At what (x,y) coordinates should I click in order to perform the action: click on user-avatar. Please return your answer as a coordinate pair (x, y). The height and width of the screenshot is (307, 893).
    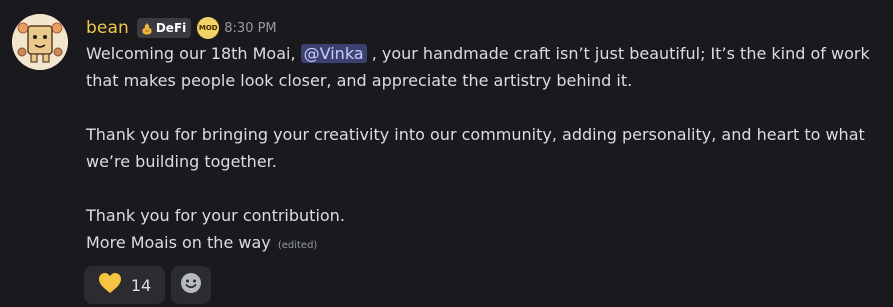
    Looking at the image, I should click on (40, 42).